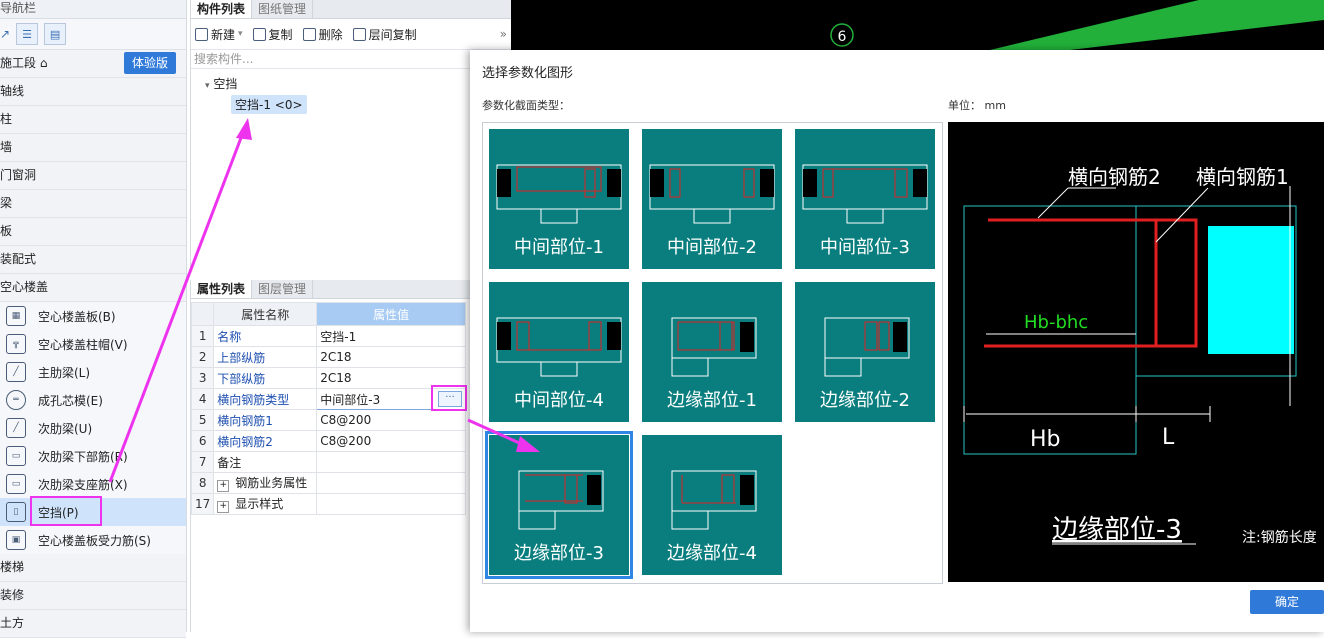 The width and height of the screenshot is (1324, 638). What do you see at coordinates (322, 34) in the screenshot?
I see `delete-button: 删除` at bounding box center [322, 34].